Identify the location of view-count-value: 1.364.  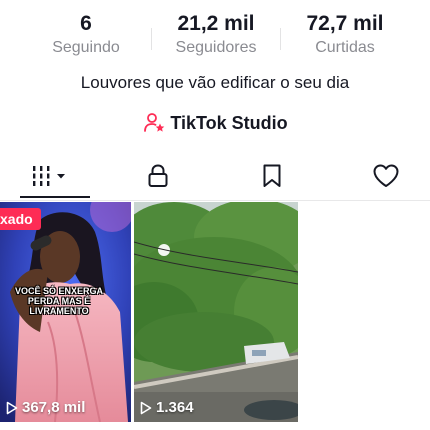
(175, 407).